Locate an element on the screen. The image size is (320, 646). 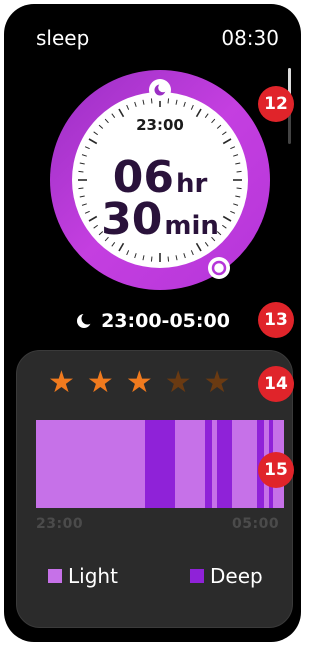
sleep-stage-bar is located at coordinates (160, 464).